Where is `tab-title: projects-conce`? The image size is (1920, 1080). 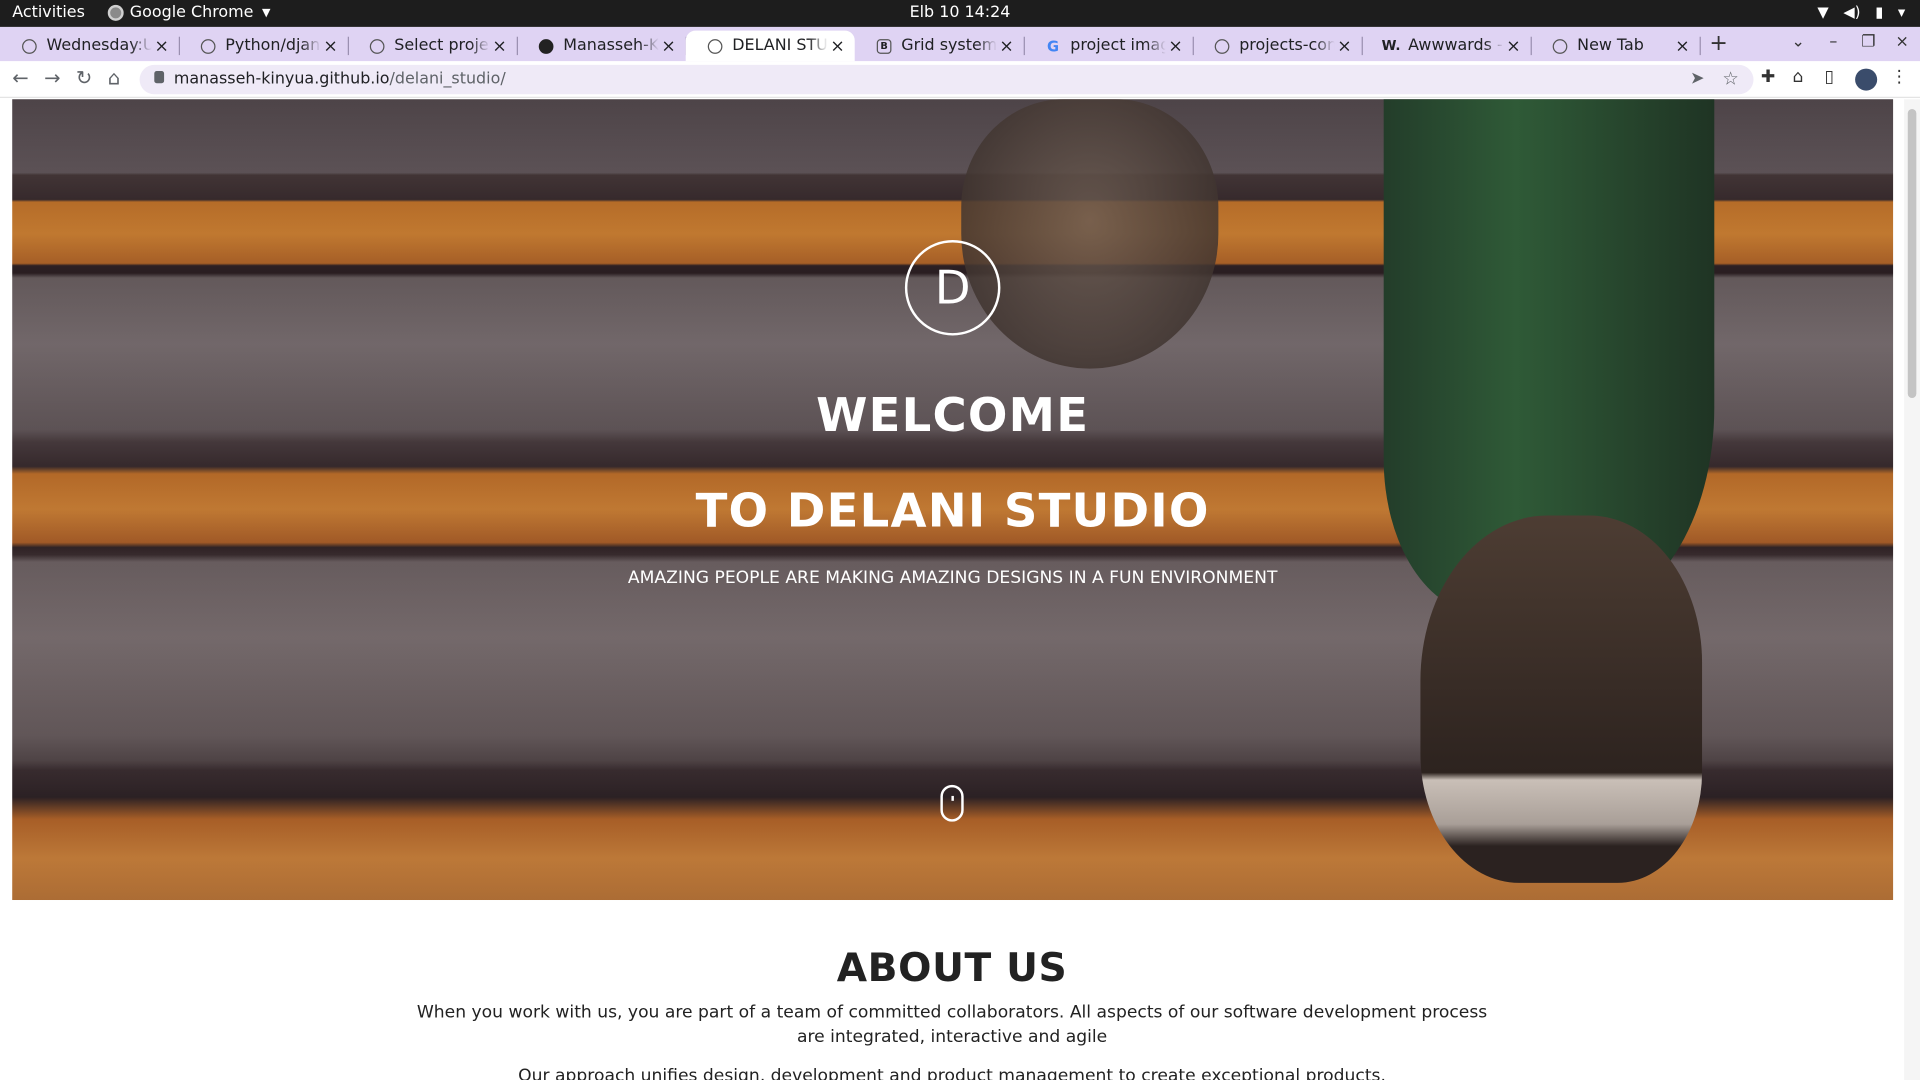 tab-title: projects-conce is located at coordinates (1287, 46).